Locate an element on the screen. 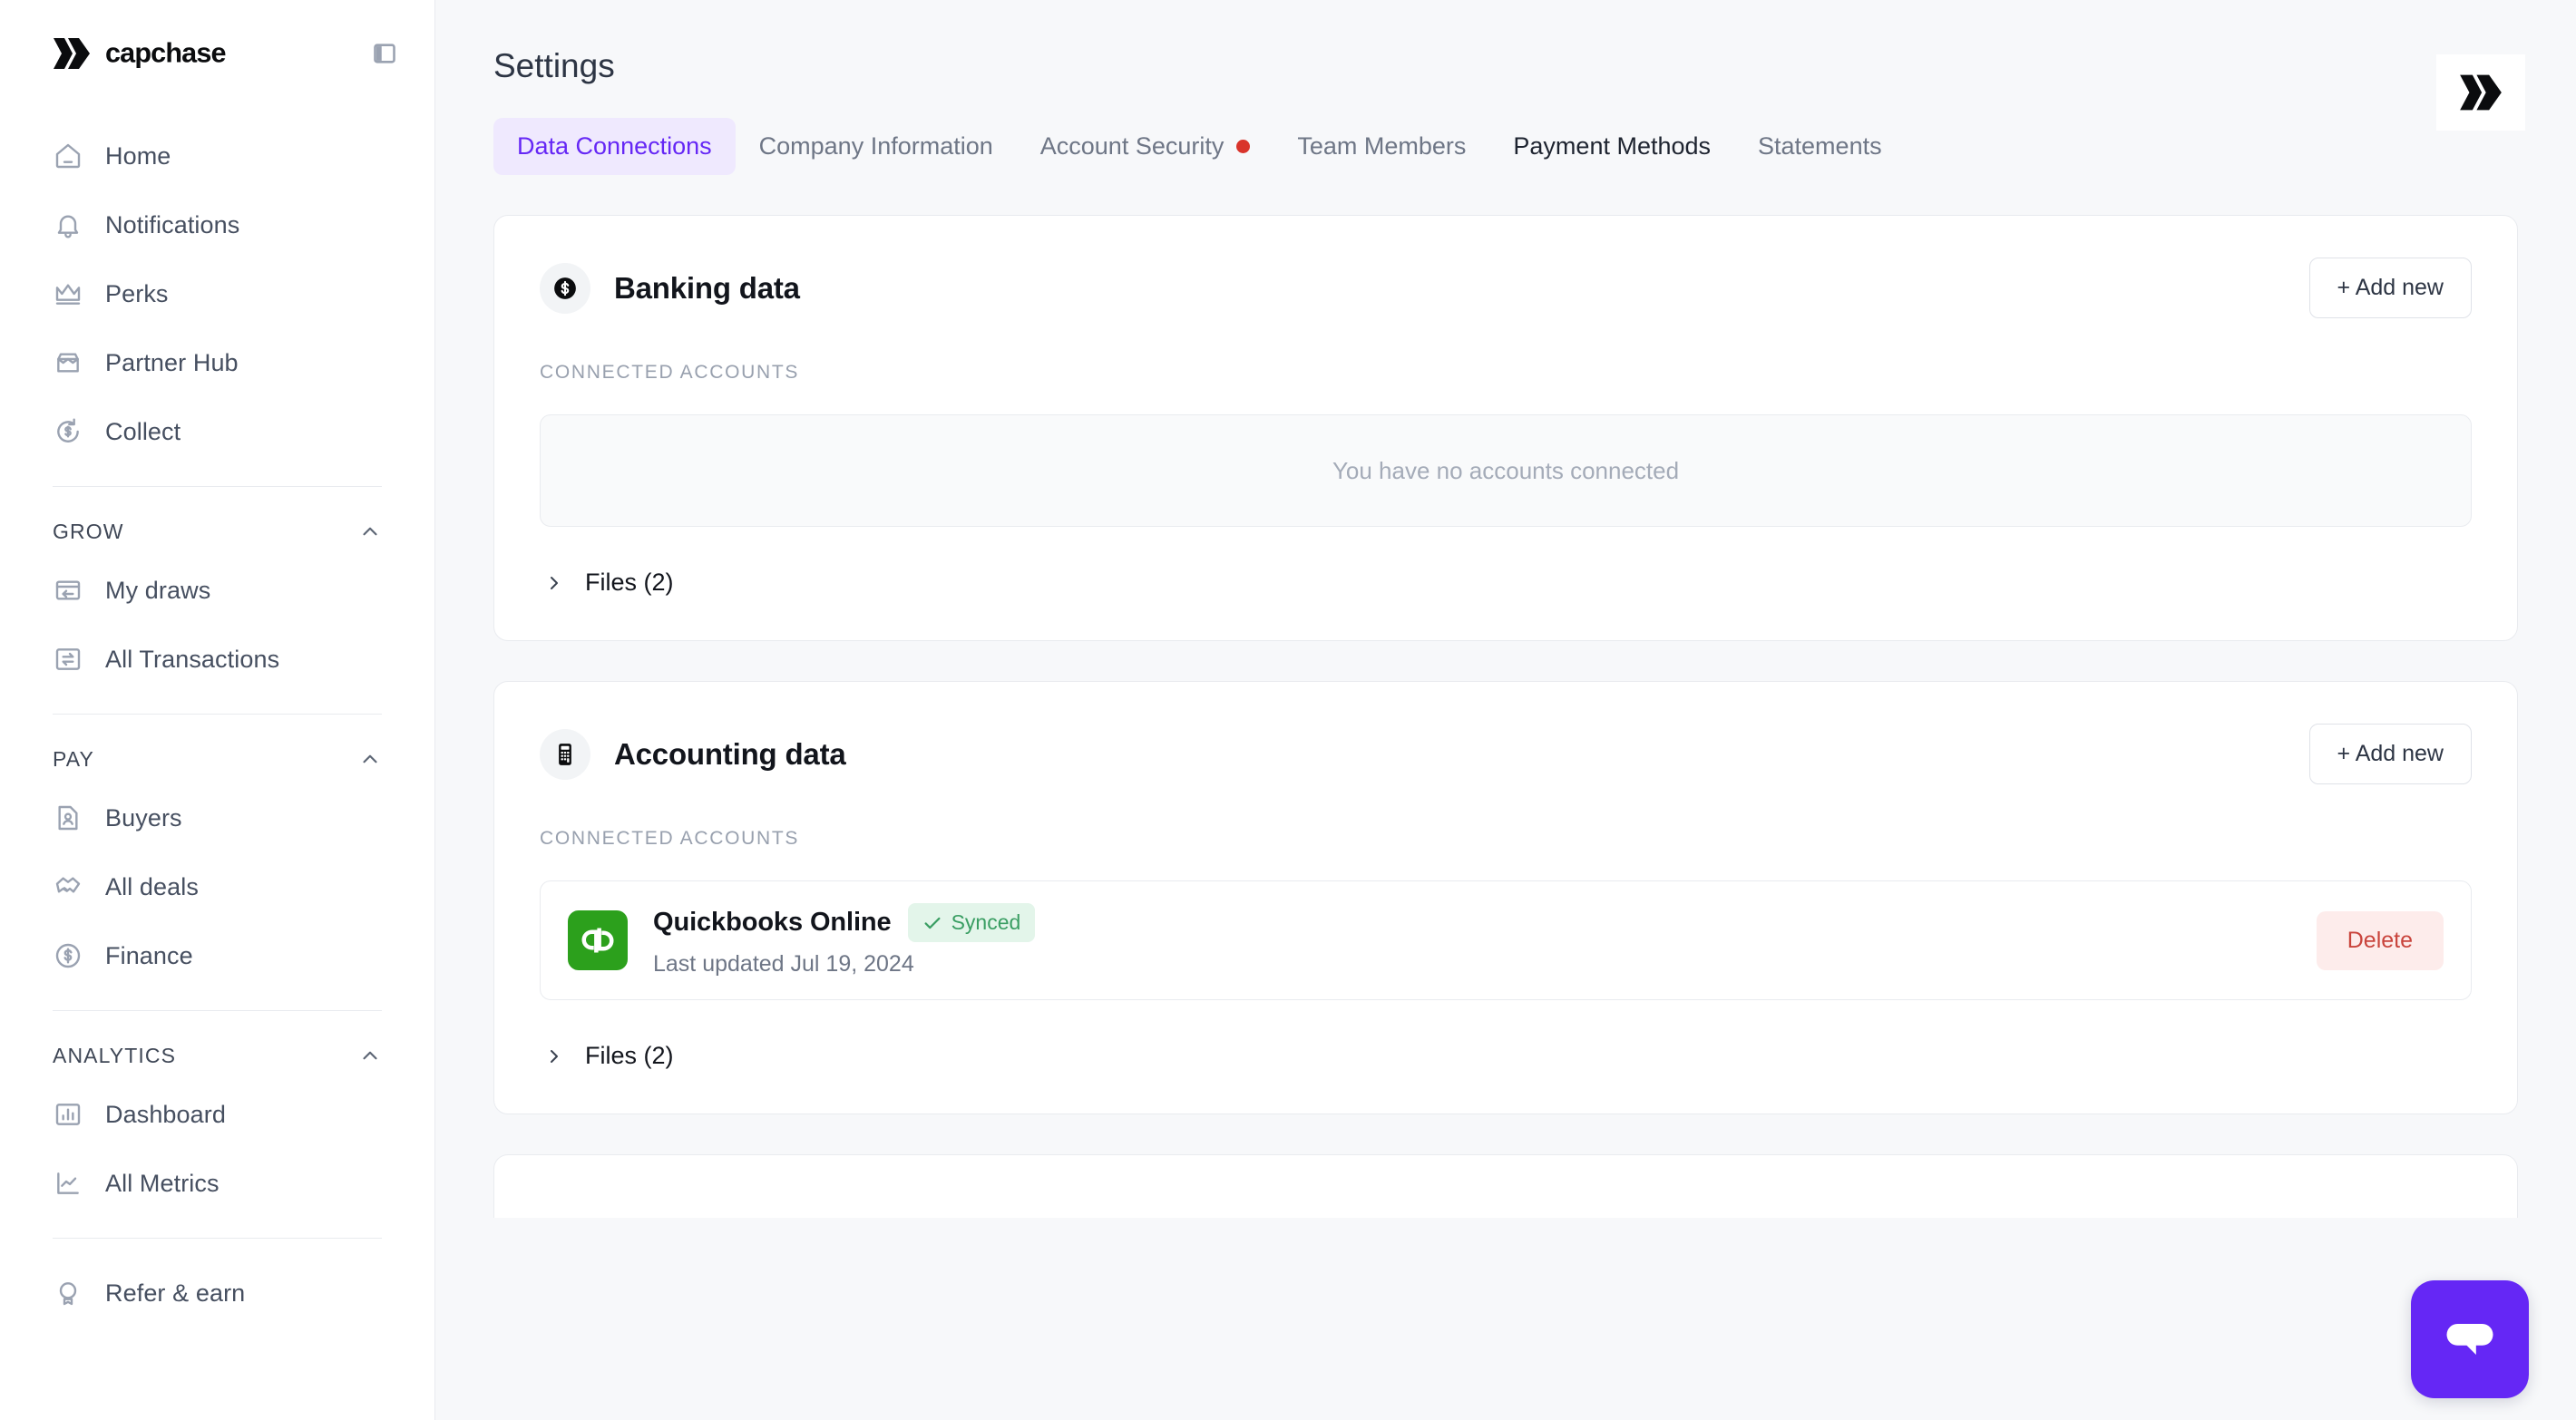 This screenshot has width=2576, height=1420. tab-label: Team Members is located at coordinates (1382, 146).